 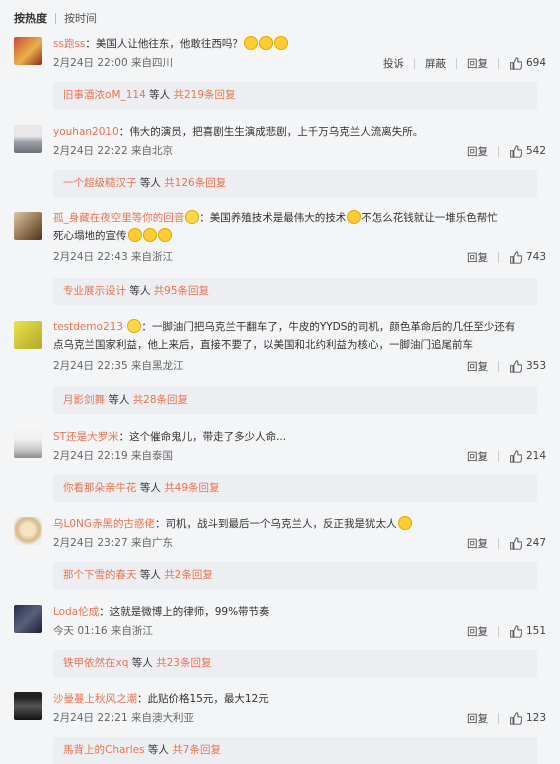 I want to click on reply-count: 共23条回复, so click(x=183, y=663).